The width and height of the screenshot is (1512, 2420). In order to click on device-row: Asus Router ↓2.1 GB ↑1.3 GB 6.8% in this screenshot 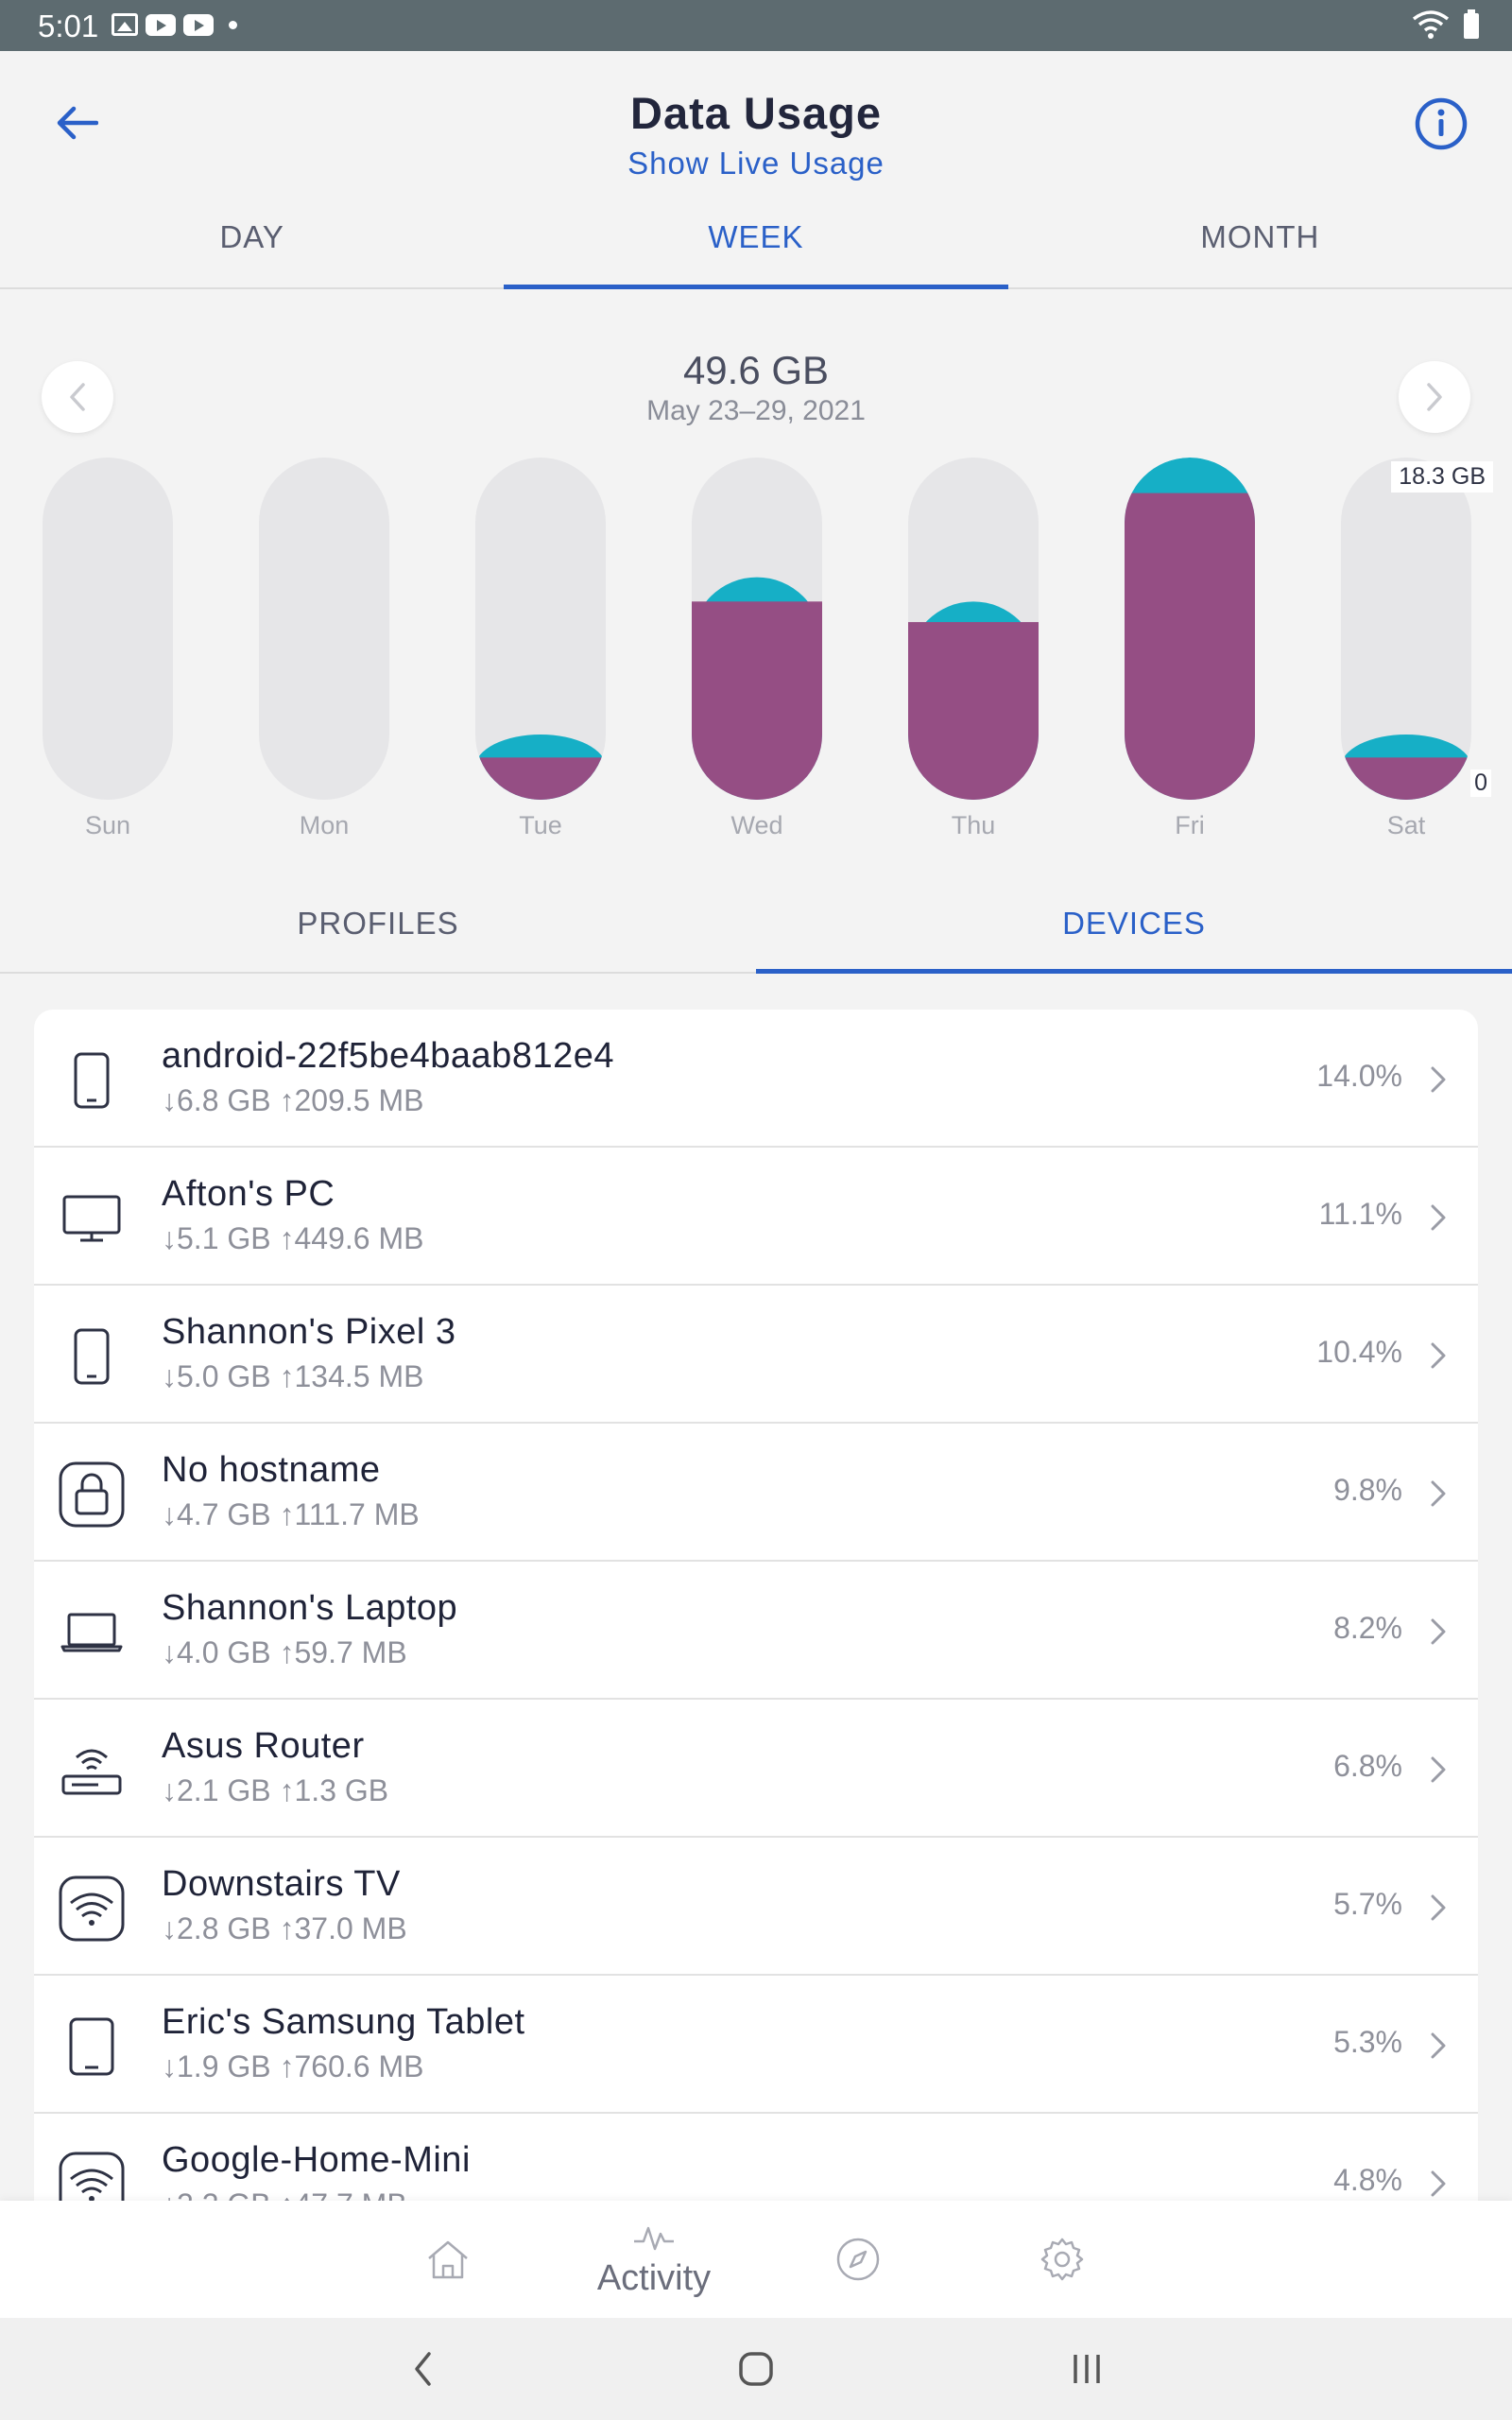, I will do `click(756, 1769)`.